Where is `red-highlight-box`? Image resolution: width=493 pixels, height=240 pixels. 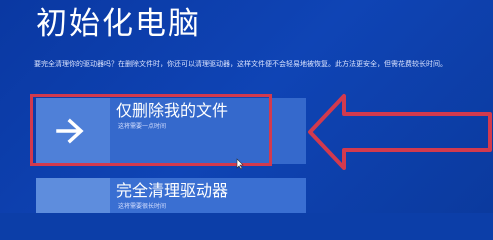 red-highlight-box is located at coordinates (151, 130).